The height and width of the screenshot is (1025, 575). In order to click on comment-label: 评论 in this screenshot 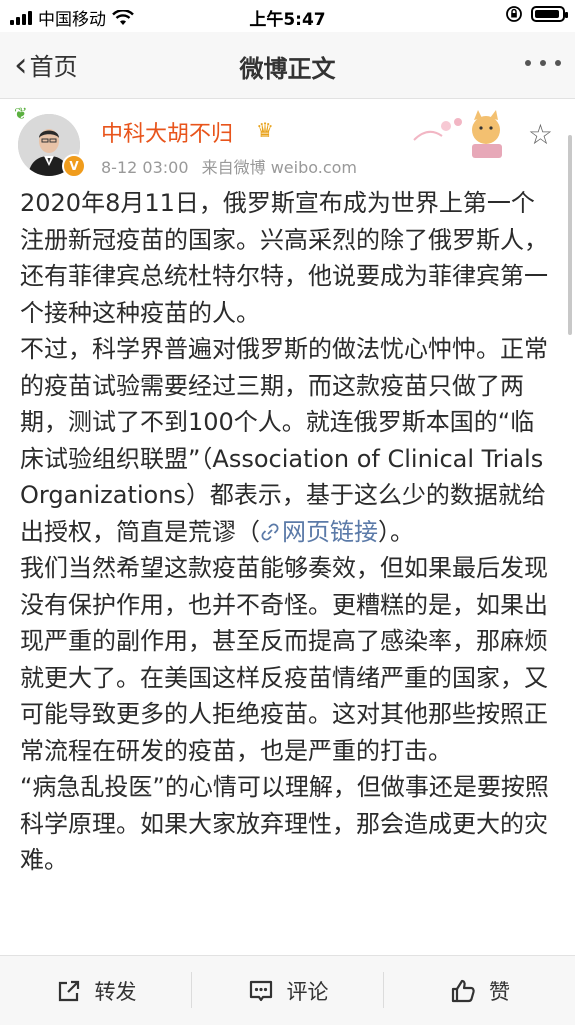, I will do `click(307, 991)`.